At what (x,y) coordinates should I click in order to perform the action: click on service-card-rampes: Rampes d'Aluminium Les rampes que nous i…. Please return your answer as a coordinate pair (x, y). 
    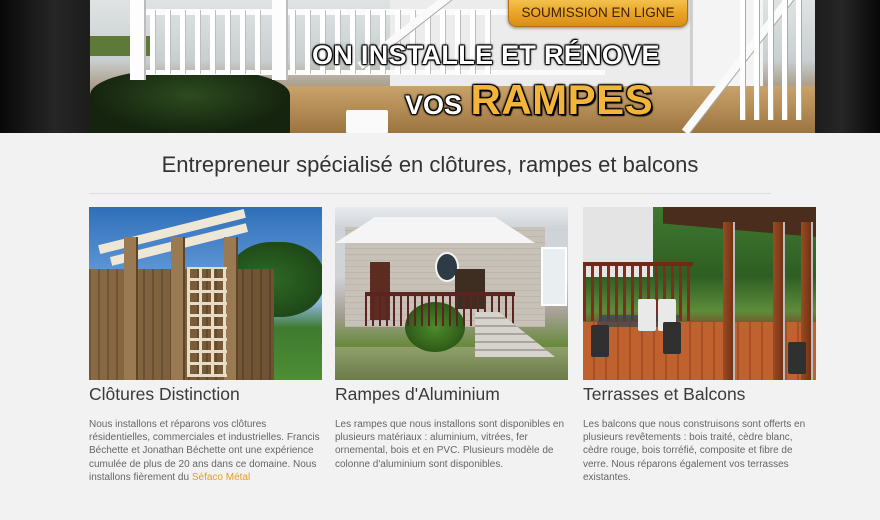
    Looking at the image, I should click on (451, 339).